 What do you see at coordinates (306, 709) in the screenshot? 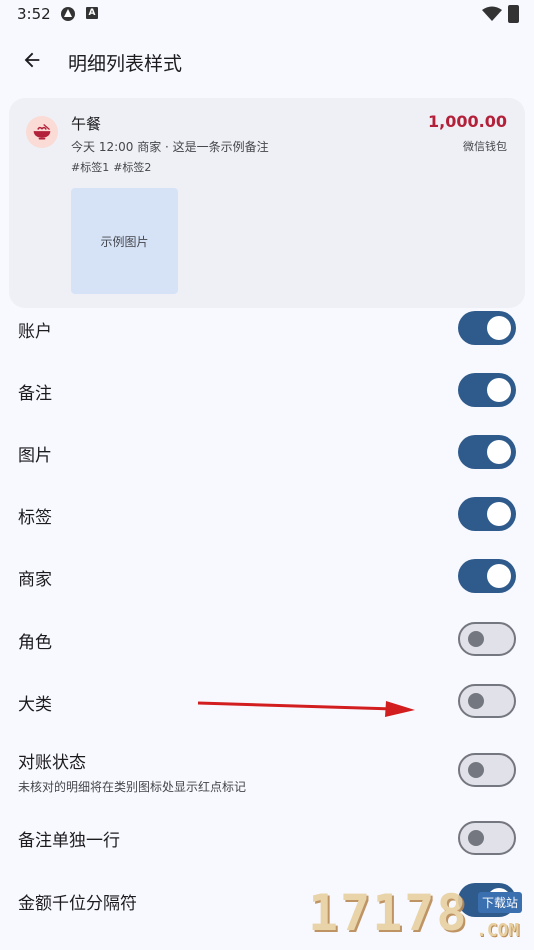
I see `red-arrow-annotation` at bounding box center [306, 709].